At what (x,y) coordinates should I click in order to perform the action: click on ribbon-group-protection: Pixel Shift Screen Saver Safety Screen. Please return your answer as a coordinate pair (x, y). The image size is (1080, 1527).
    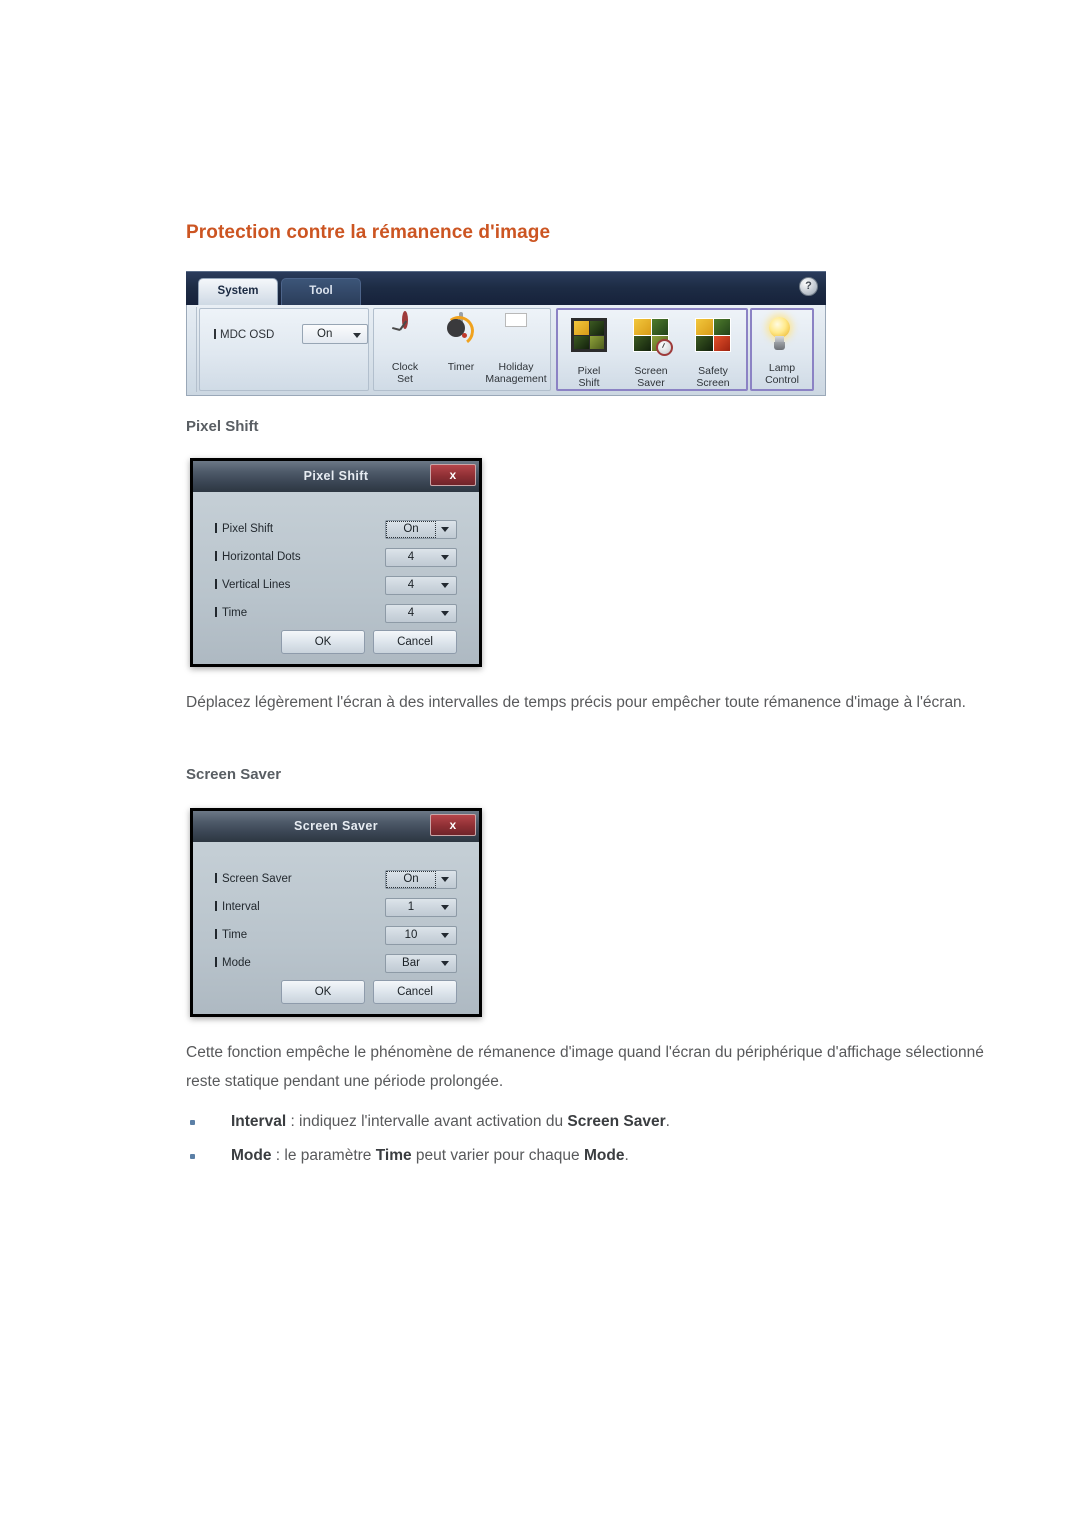
    Looking at the image, I should click on (652, 349).